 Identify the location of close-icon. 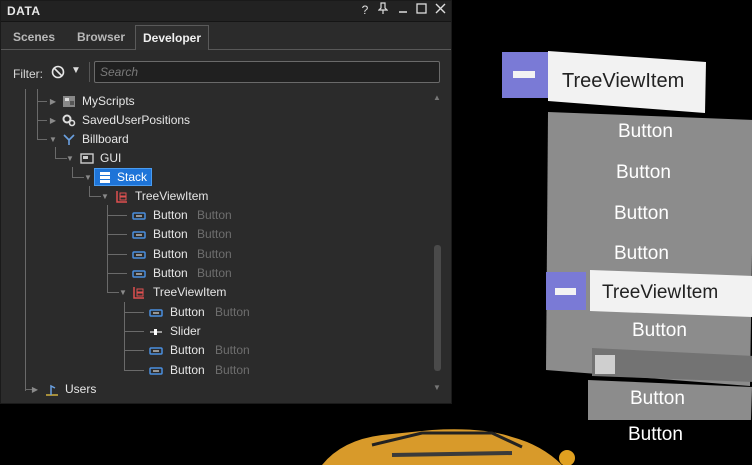
(440, 8).